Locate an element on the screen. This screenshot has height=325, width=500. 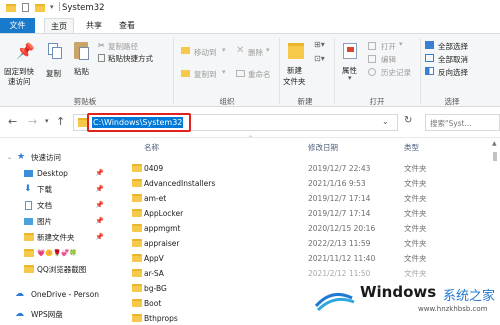
forward-arrow-icon: → is located at coordinates (32, 121).